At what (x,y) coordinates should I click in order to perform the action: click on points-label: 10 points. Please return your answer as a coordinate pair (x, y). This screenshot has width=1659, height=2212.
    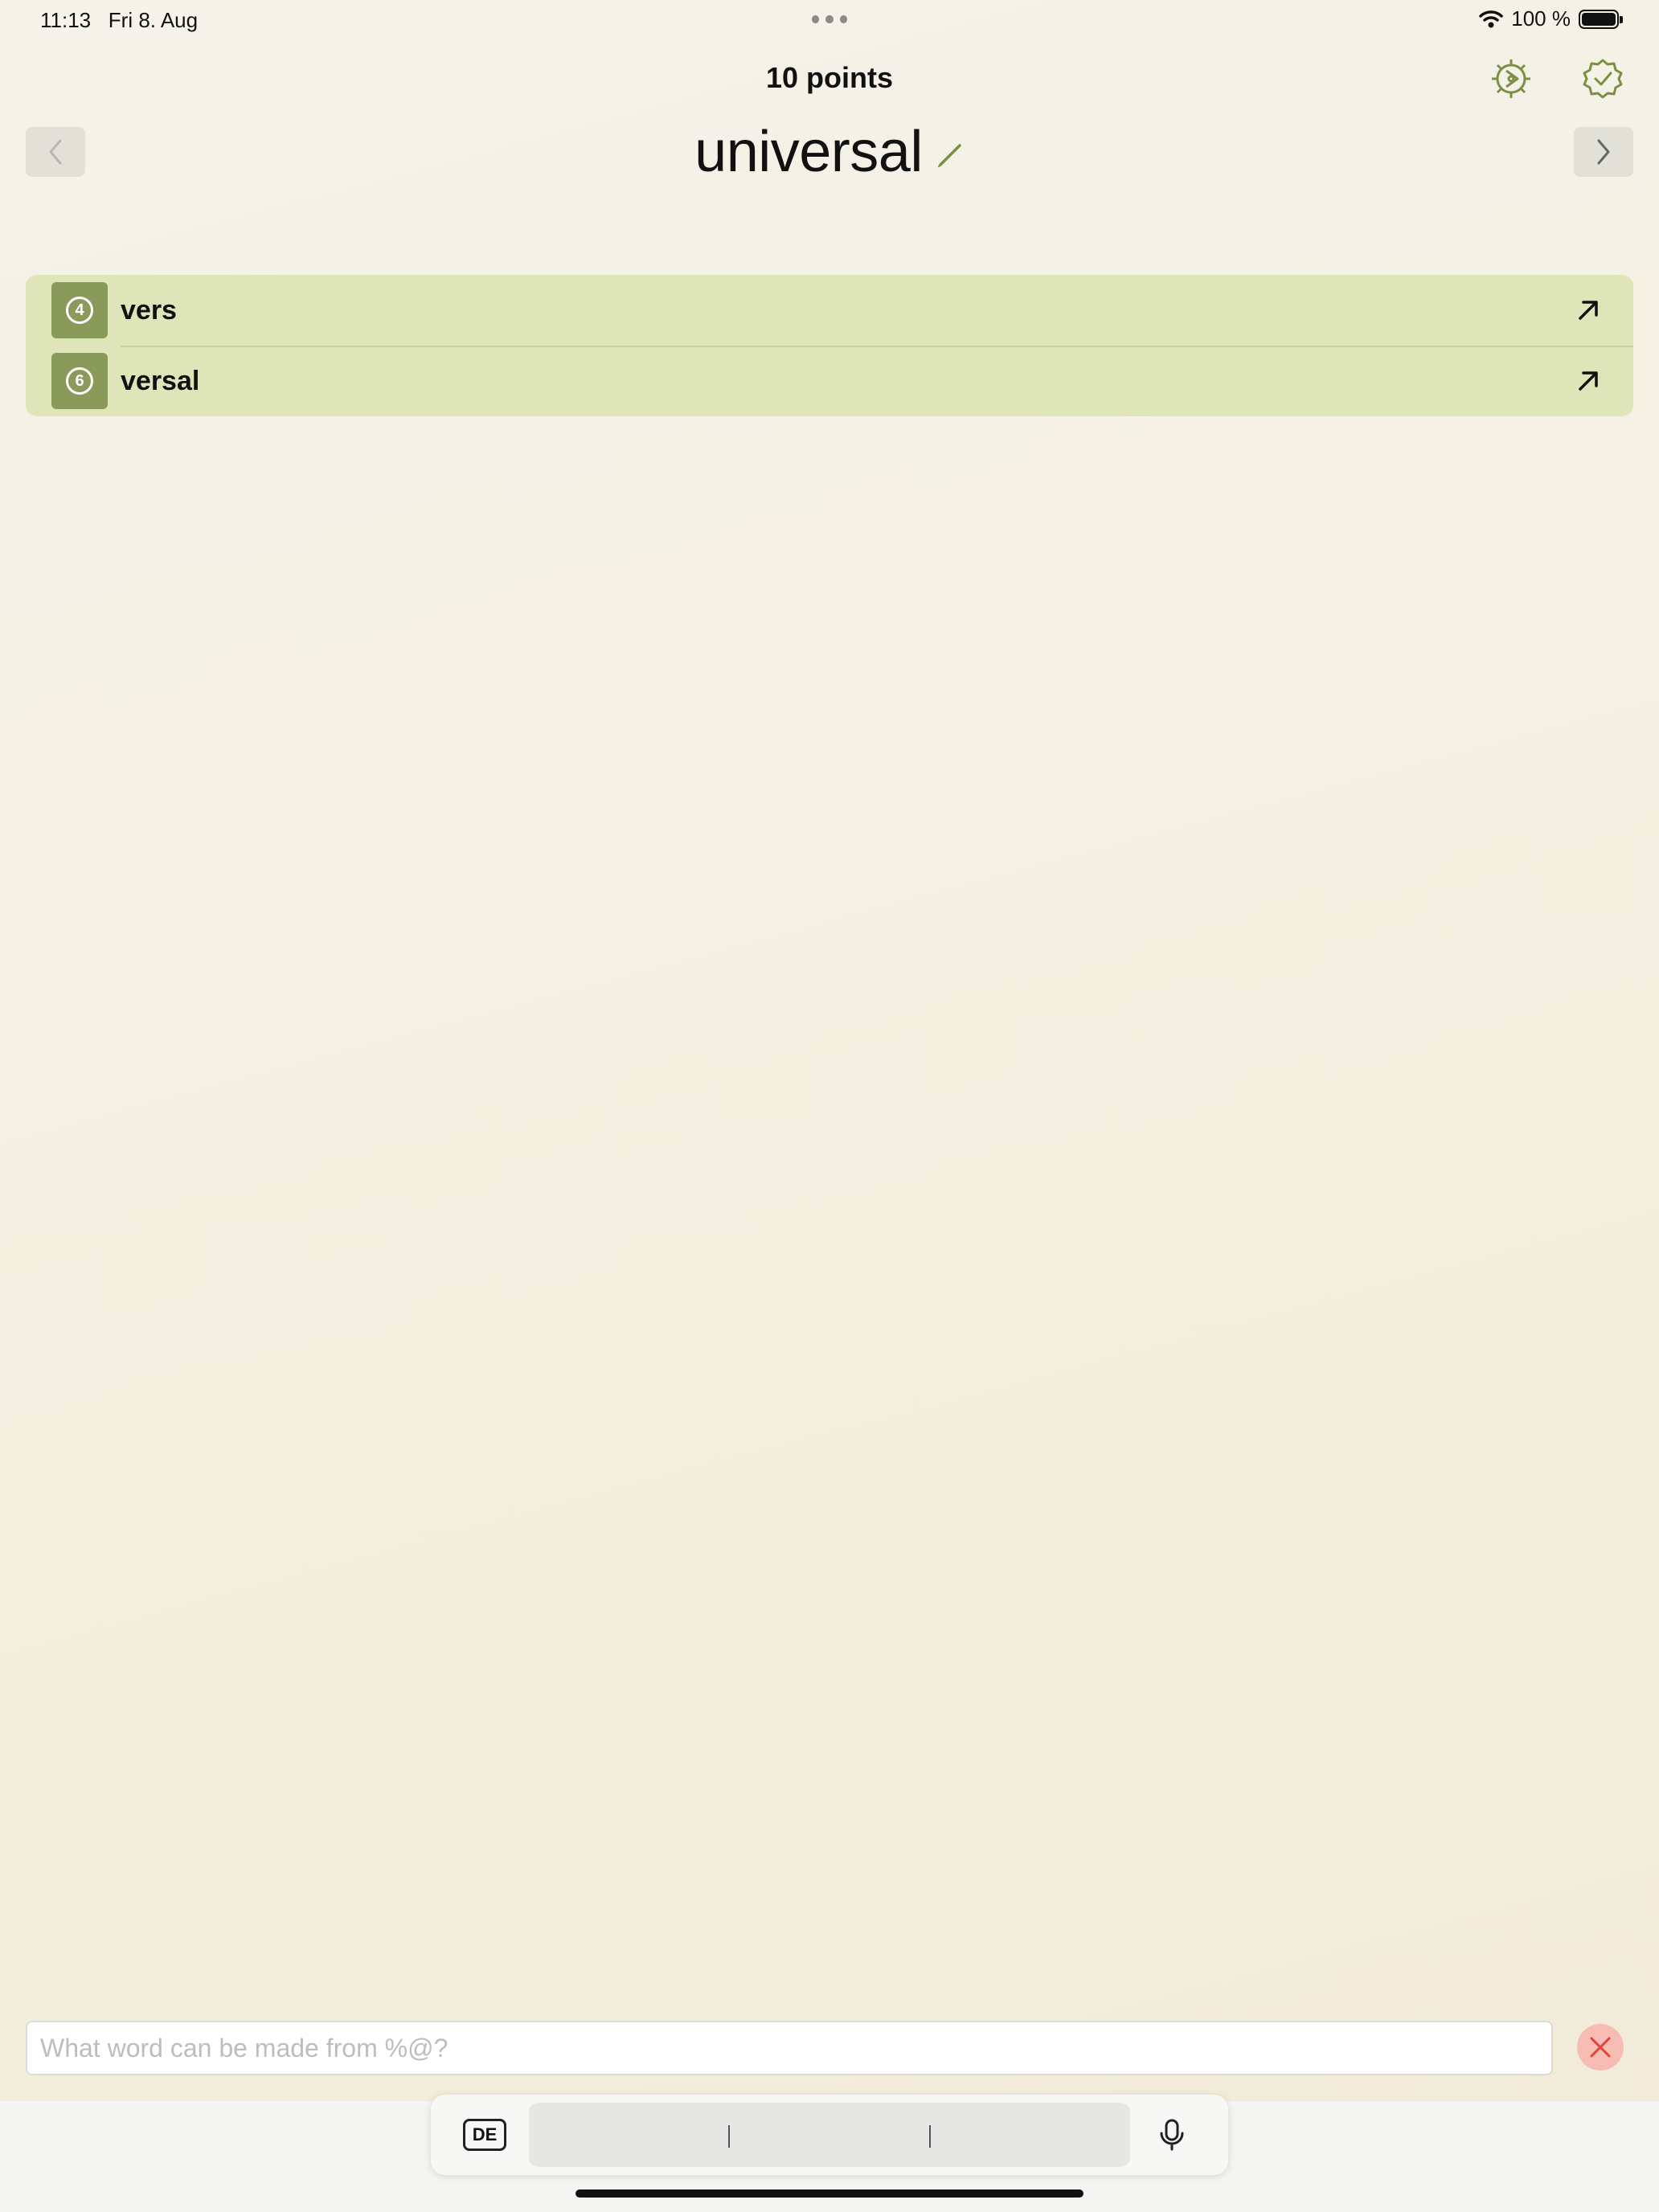
    Looking at the image, I should click on (829, 77).